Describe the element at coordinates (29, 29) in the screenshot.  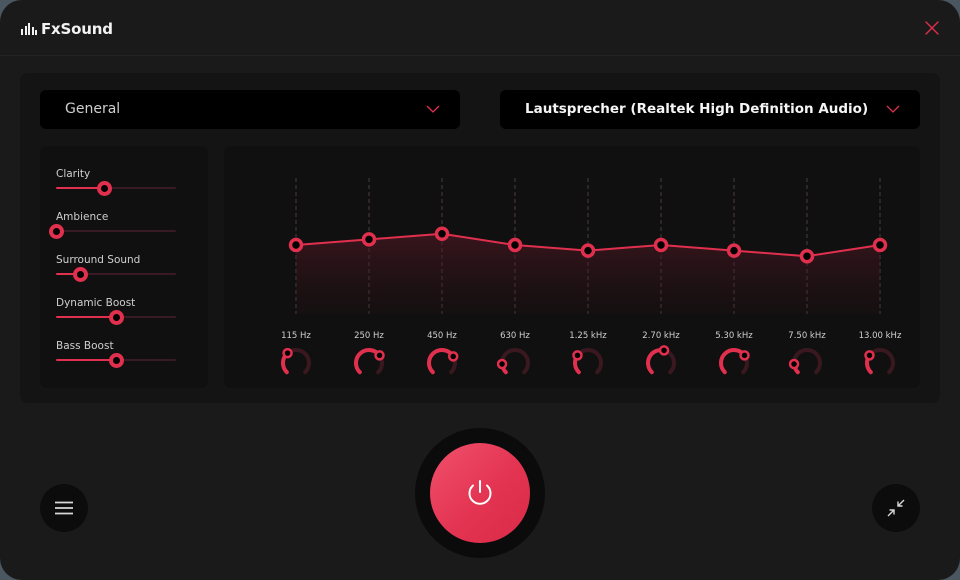
I see `logo-bars-icon` at that location.